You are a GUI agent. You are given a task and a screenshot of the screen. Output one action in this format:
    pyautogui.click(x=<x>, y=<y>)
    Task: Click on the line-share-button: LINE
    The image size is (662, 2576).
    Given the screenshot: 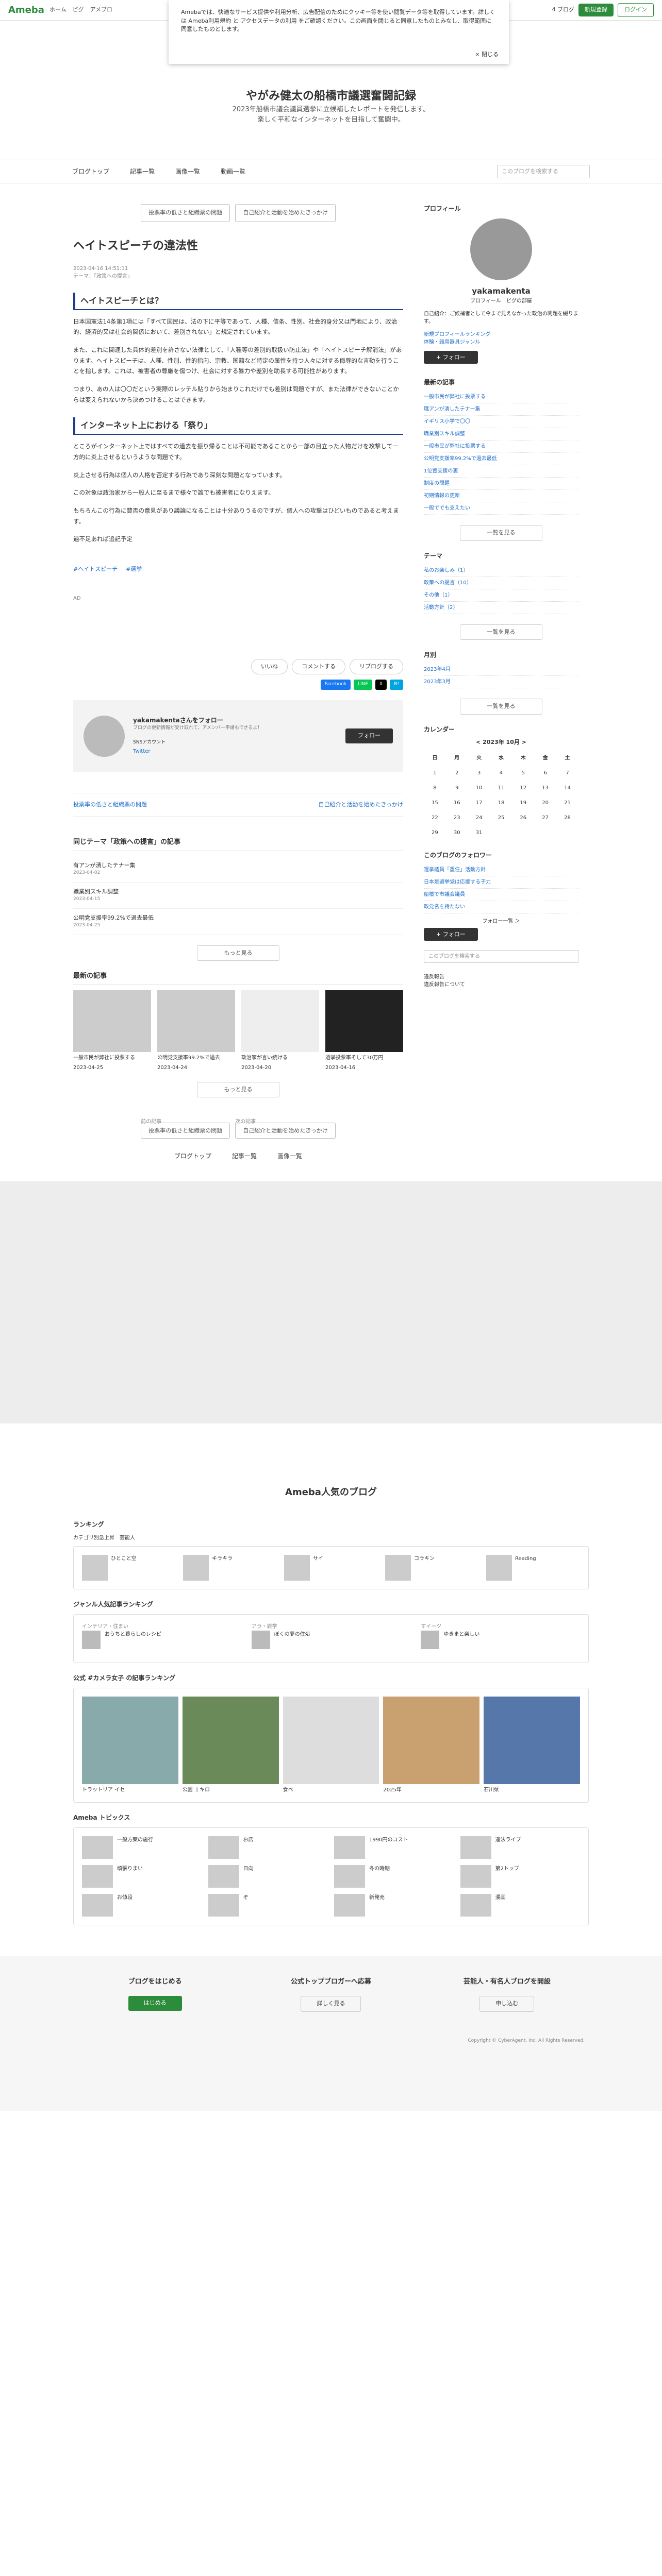 What is the action you would take?
    pyautogui.click(x=363, y=685)
    